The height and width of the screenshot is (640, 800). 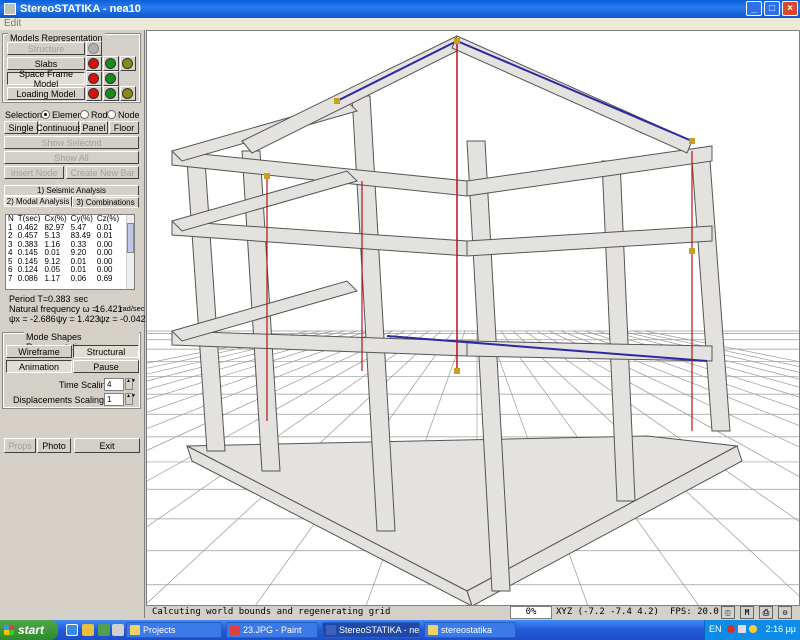 I want to click on system-tray: EN 2:16 μμ, so click(x=752, y=630).